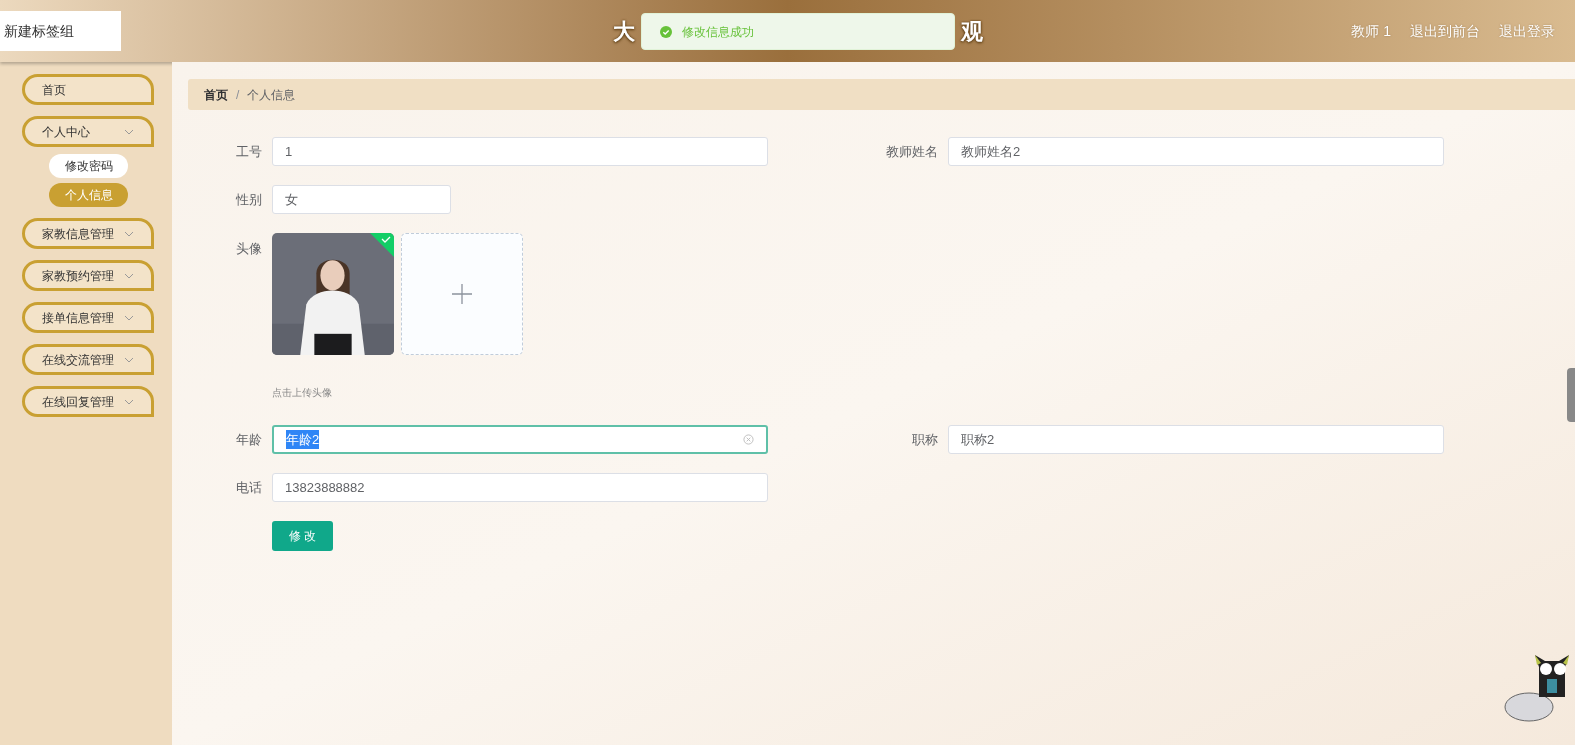 The image size is (1575, 745). Describe the element at coordinates (249, 487) in the screenshot. I see `field-label: 电话` at that location.